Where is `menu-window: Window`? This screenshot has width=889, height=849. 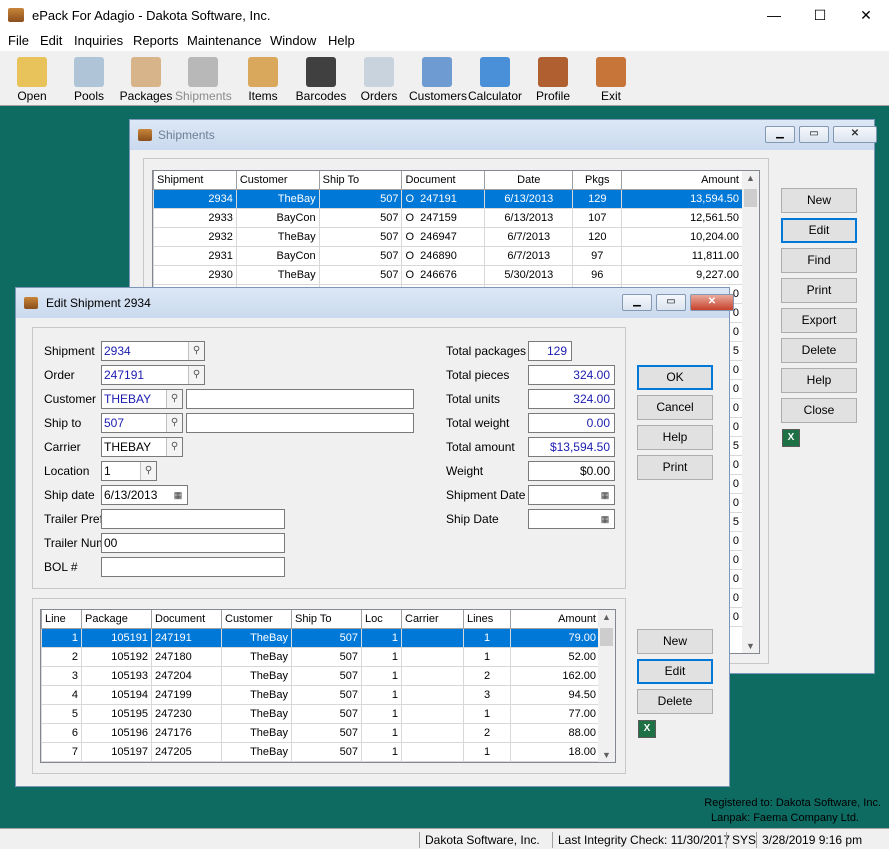
menu-window: Window is located at coordinates (293, 40).